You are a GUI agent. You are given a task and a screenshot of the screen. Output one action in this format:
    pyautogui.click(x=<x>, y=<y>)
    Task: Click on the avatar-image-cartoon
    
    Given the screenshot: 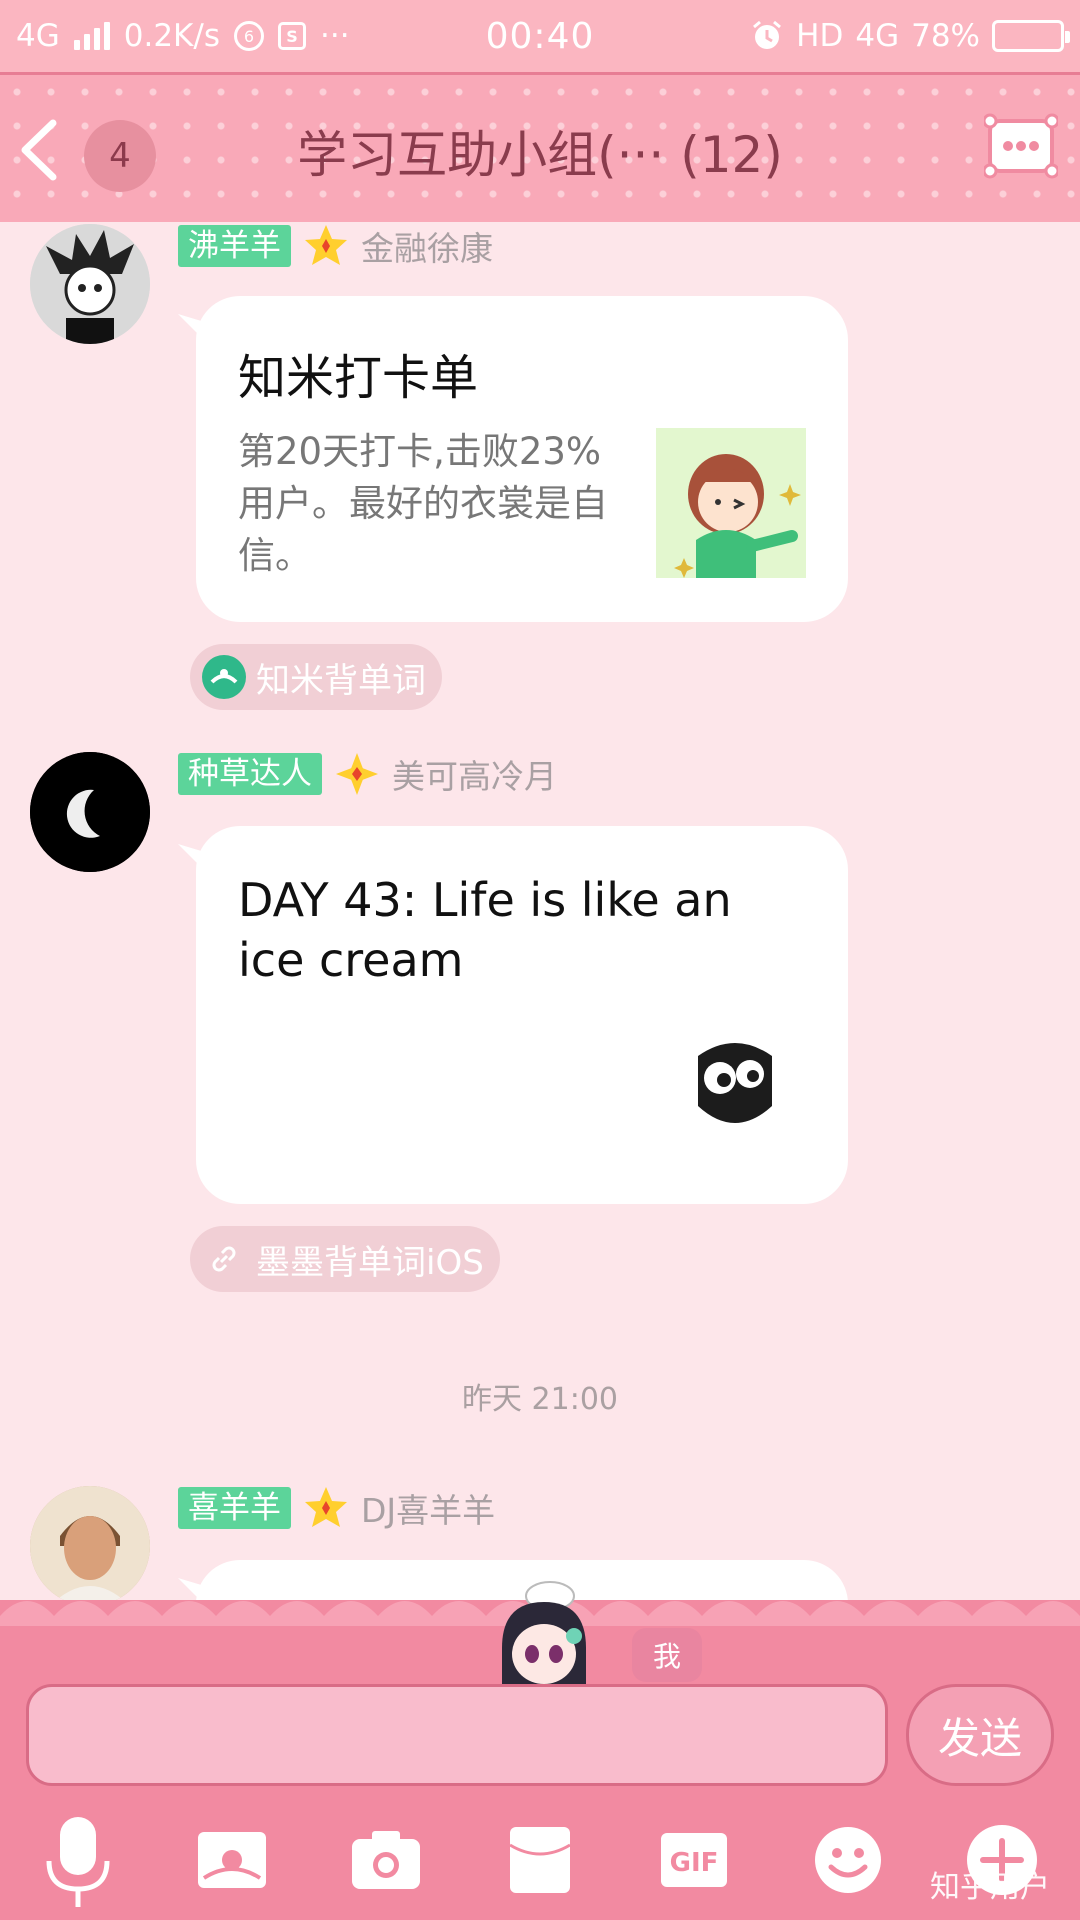 What is the action you would take?
    pyautogui.click(x=90, y=284)
    